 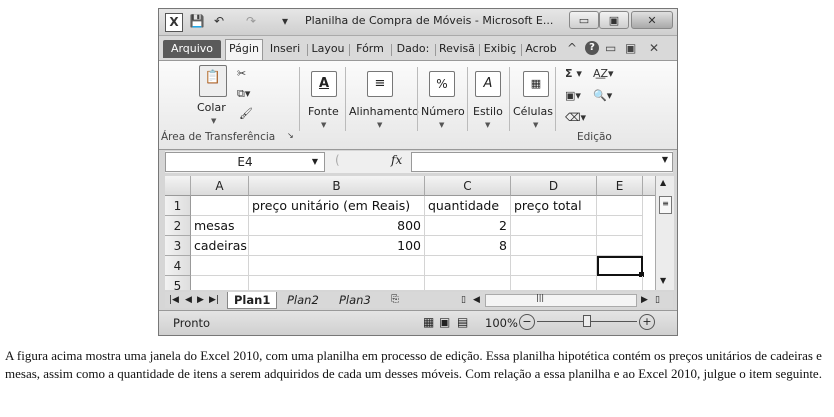 What do you see at coordinates (652, 20) in the screenshot?
I see `close-button: ✕` at bounding box center [652, 20].